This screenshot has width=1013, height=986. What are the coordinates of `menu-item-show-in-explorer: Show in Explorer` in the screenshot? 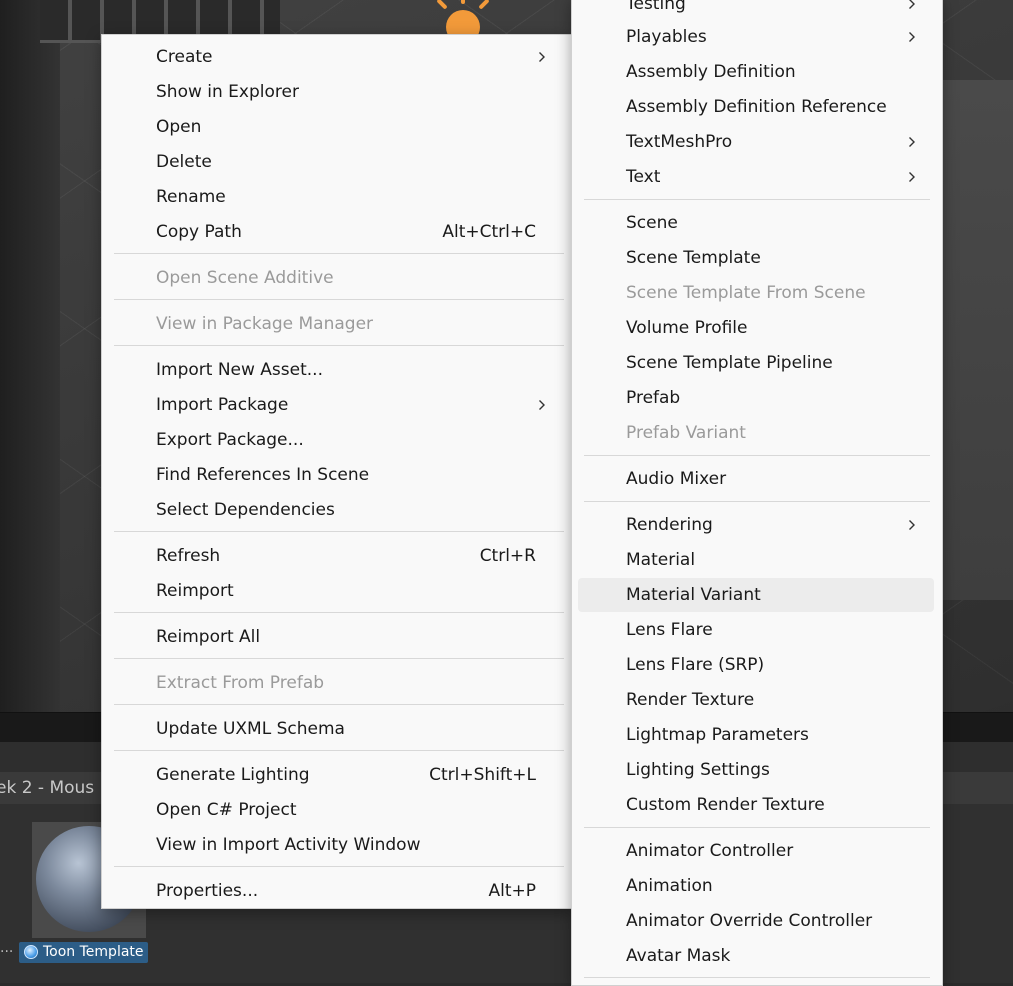 It's located at (336, 92).